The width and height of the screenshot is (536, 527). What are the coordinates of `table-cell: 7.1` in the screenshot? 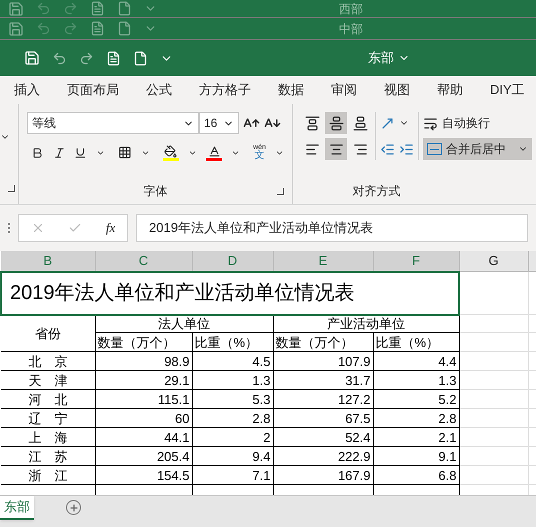 It's located at (232, 475).